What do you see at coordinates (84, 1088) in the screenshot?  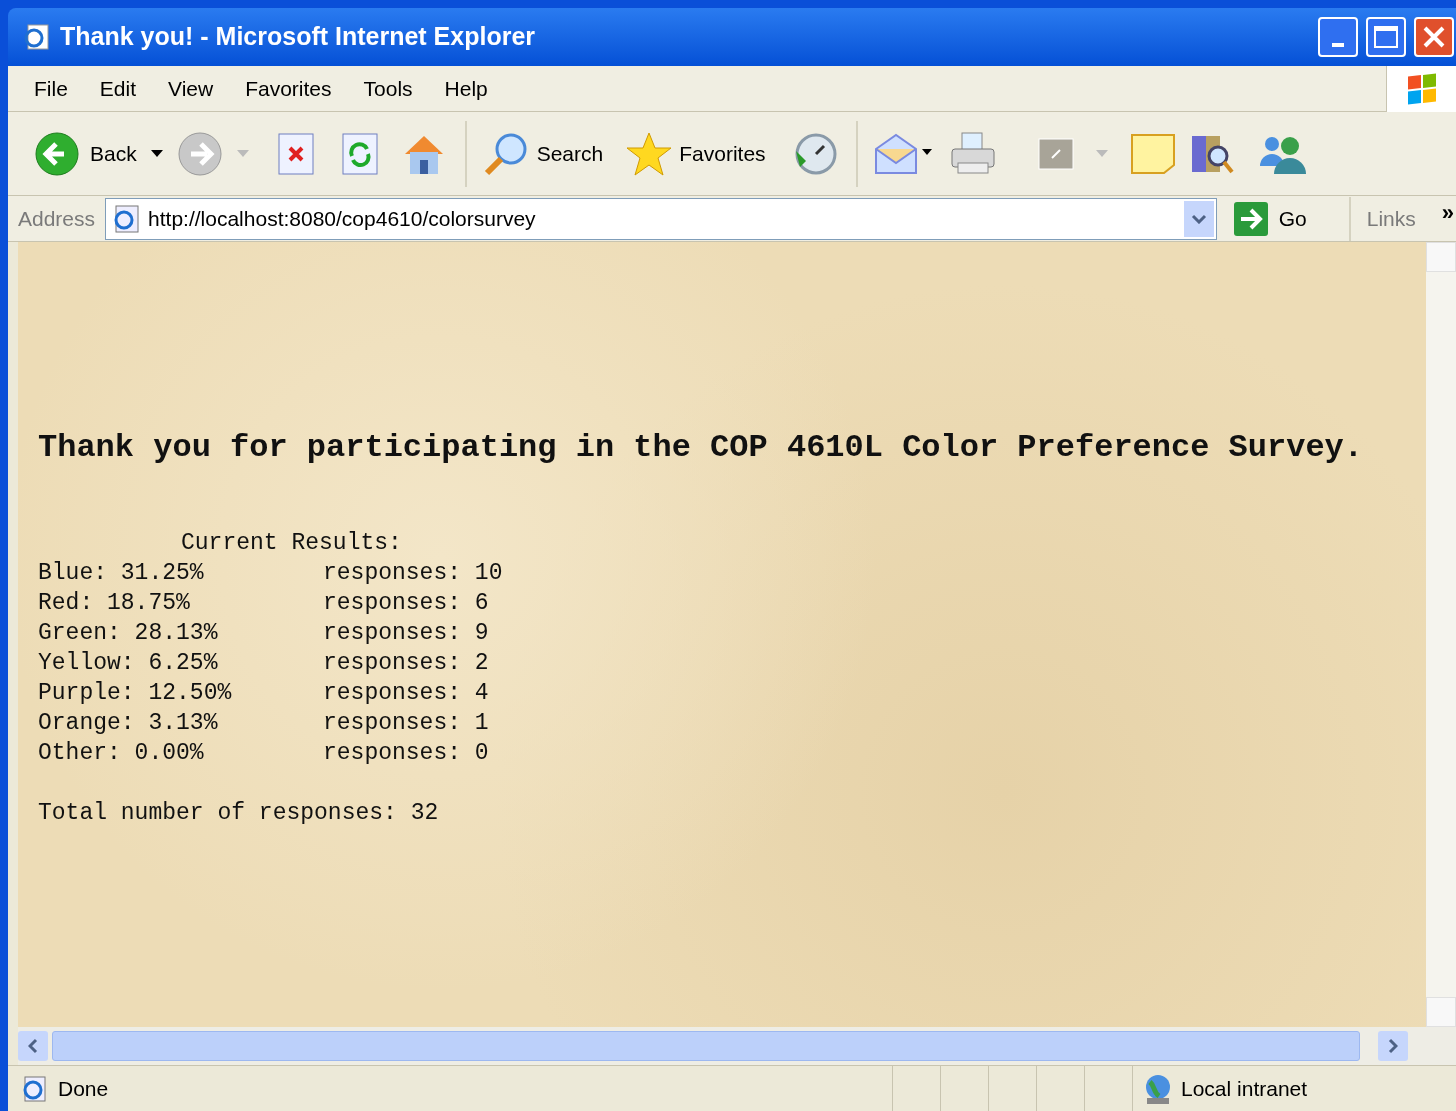 I see `status-text: Done` at bounding box center [84, 1088].